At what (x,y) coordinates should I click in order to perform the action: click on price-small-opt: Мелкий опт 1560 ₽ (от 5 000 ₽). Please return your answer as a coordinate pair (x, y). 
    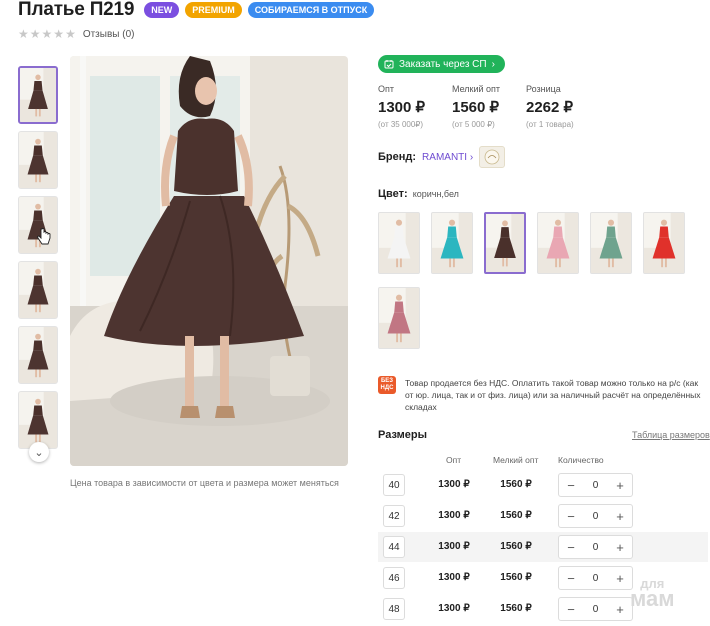
    Looking at the image, I should click on (489, 106).